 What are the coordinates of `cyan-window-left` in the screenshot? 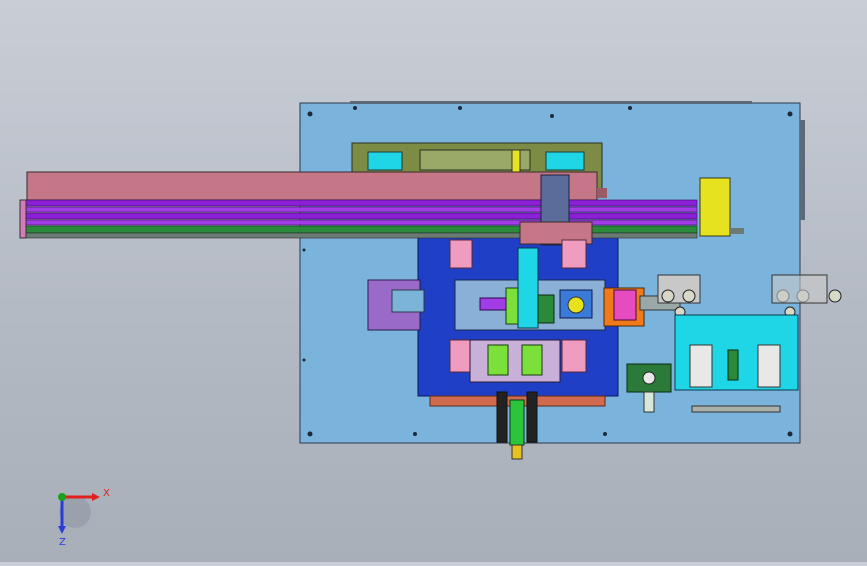 It's located at (385, 161).